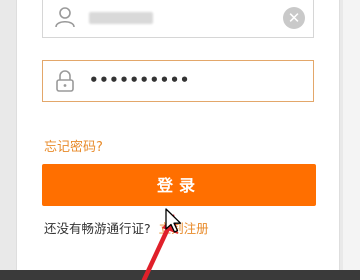  What do you see at coordinates (178, 19) in the screenshot?
I see `username-field: ✕` at bounding box center [178, 19].